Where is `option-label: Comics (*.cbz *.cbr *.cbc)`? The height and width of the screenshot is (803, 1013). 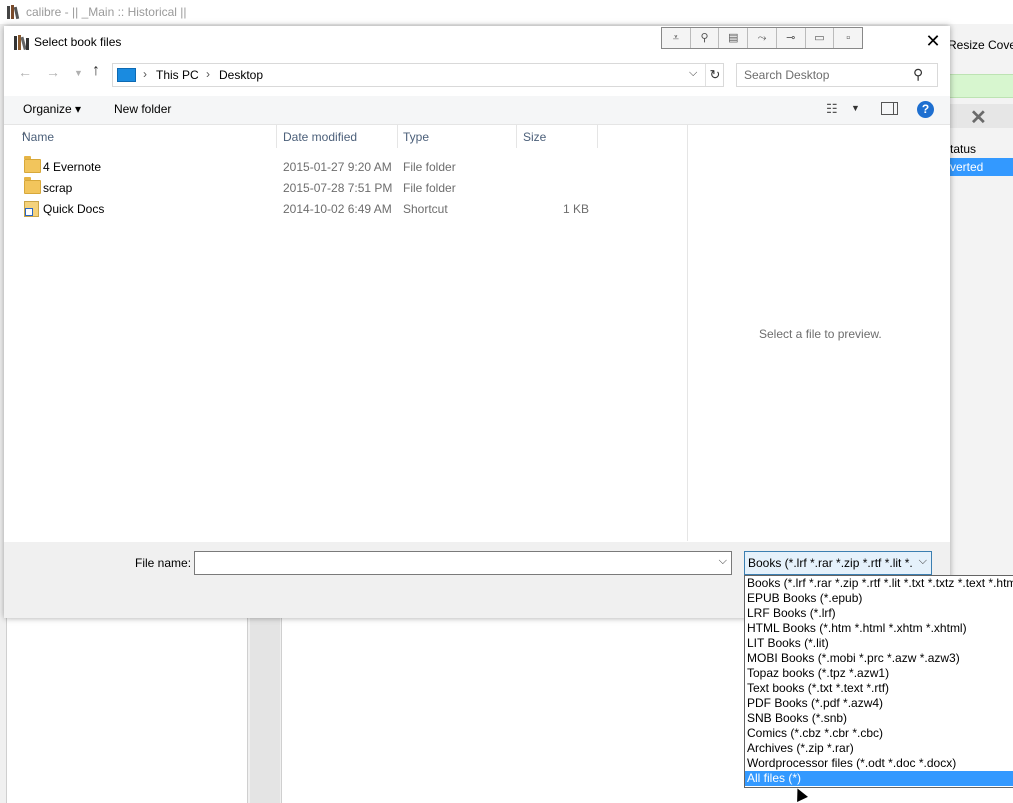 option-label: Comics (*.cbz *.cbr *.cbc) is located at coordinates (815, 733).